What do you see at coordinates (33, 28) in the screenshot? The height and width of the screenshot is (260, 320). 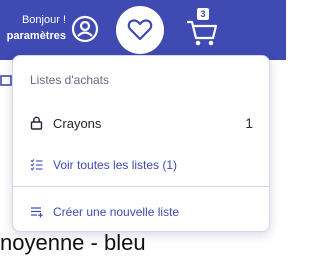 I see `account-greeting: Bonjour ! paramètres` at bounding box center [33, 28].